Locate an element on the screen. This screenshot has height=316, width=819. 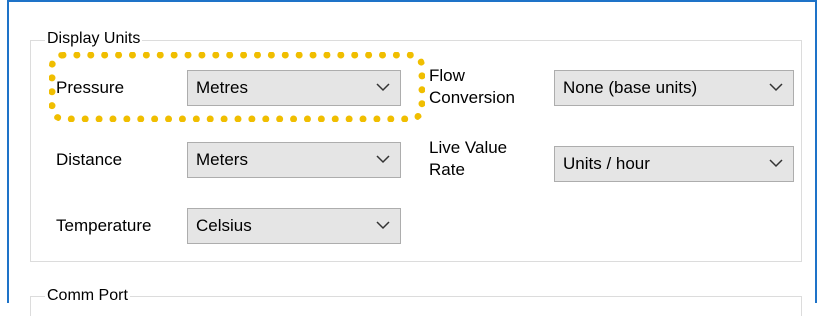
temperature-value: Celsius is located at coordinates (224, 225).